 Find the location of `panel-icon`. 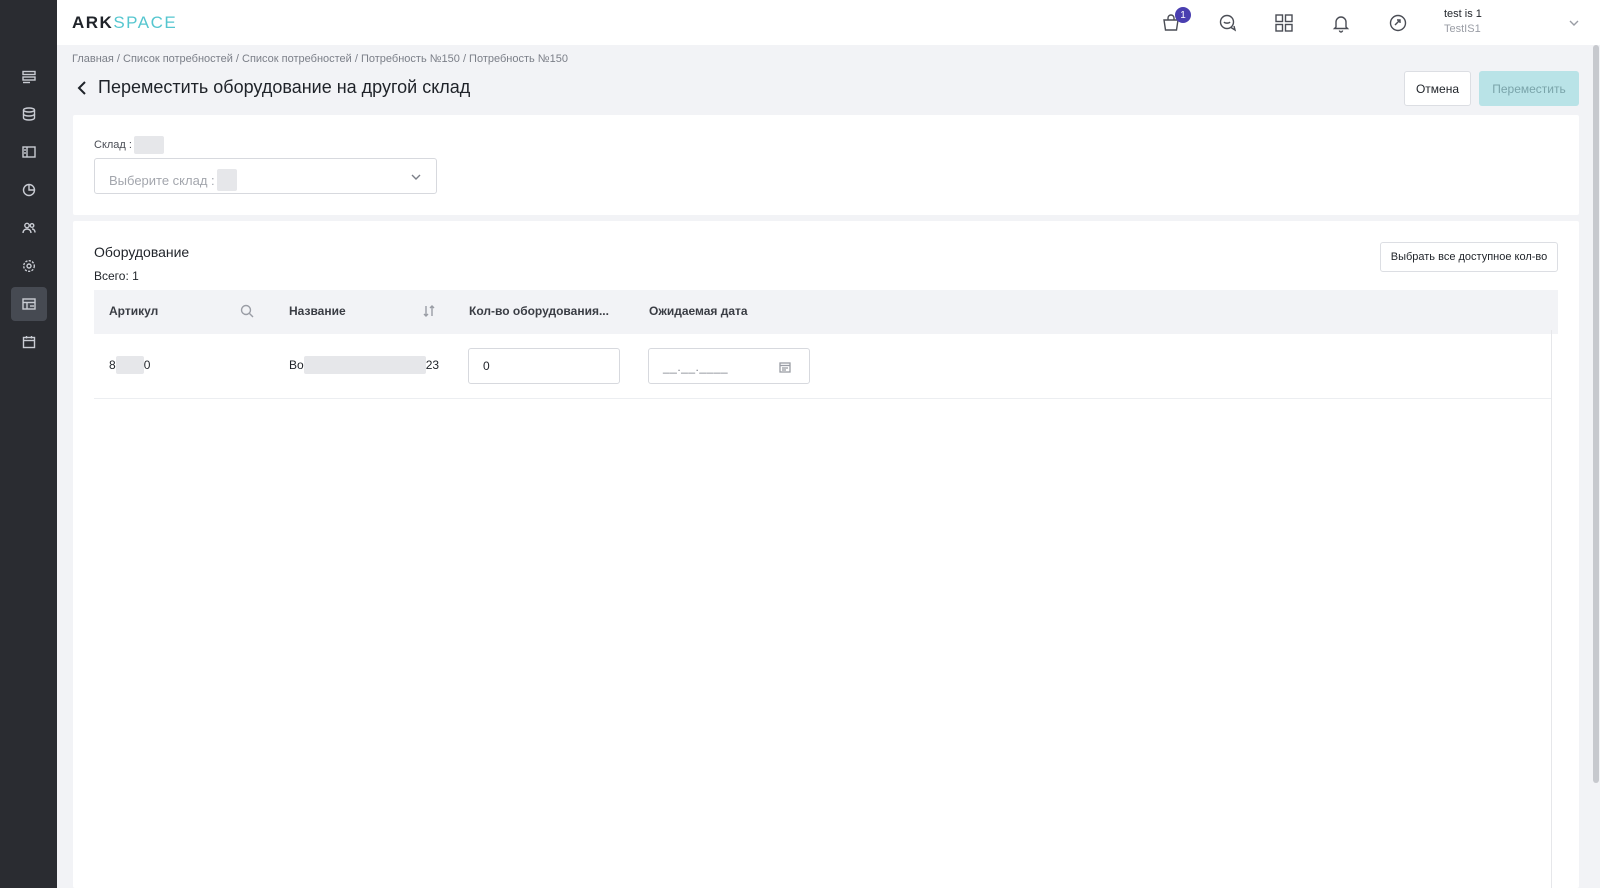

panel-icon is located at coordinates (29, 152).